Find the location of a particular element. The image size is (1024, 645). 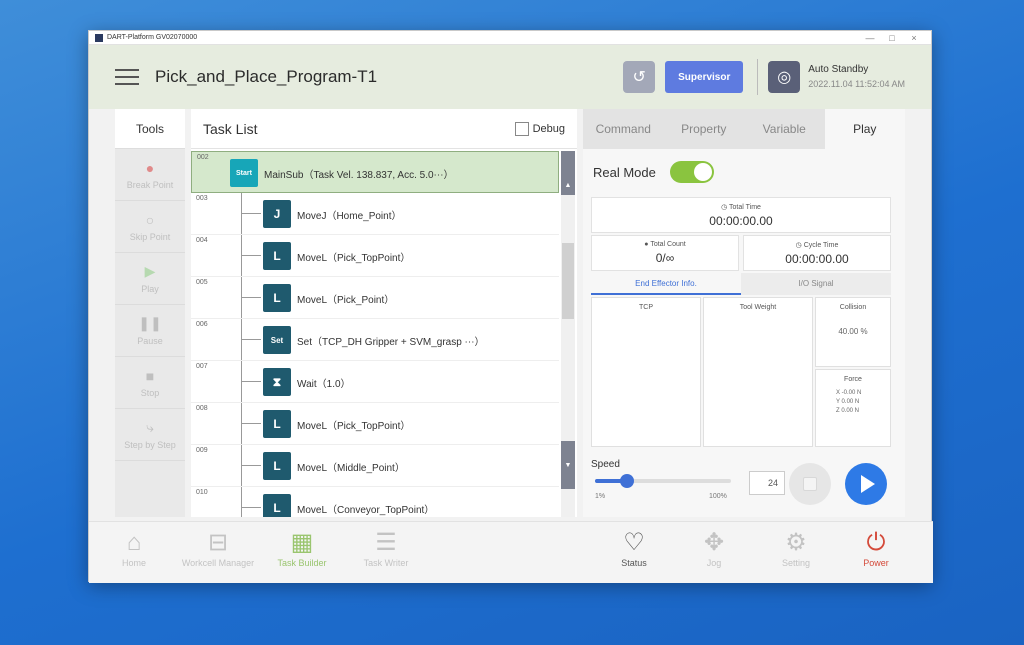

skip-point-label: Skip Point is located at coordinates (150, 236).